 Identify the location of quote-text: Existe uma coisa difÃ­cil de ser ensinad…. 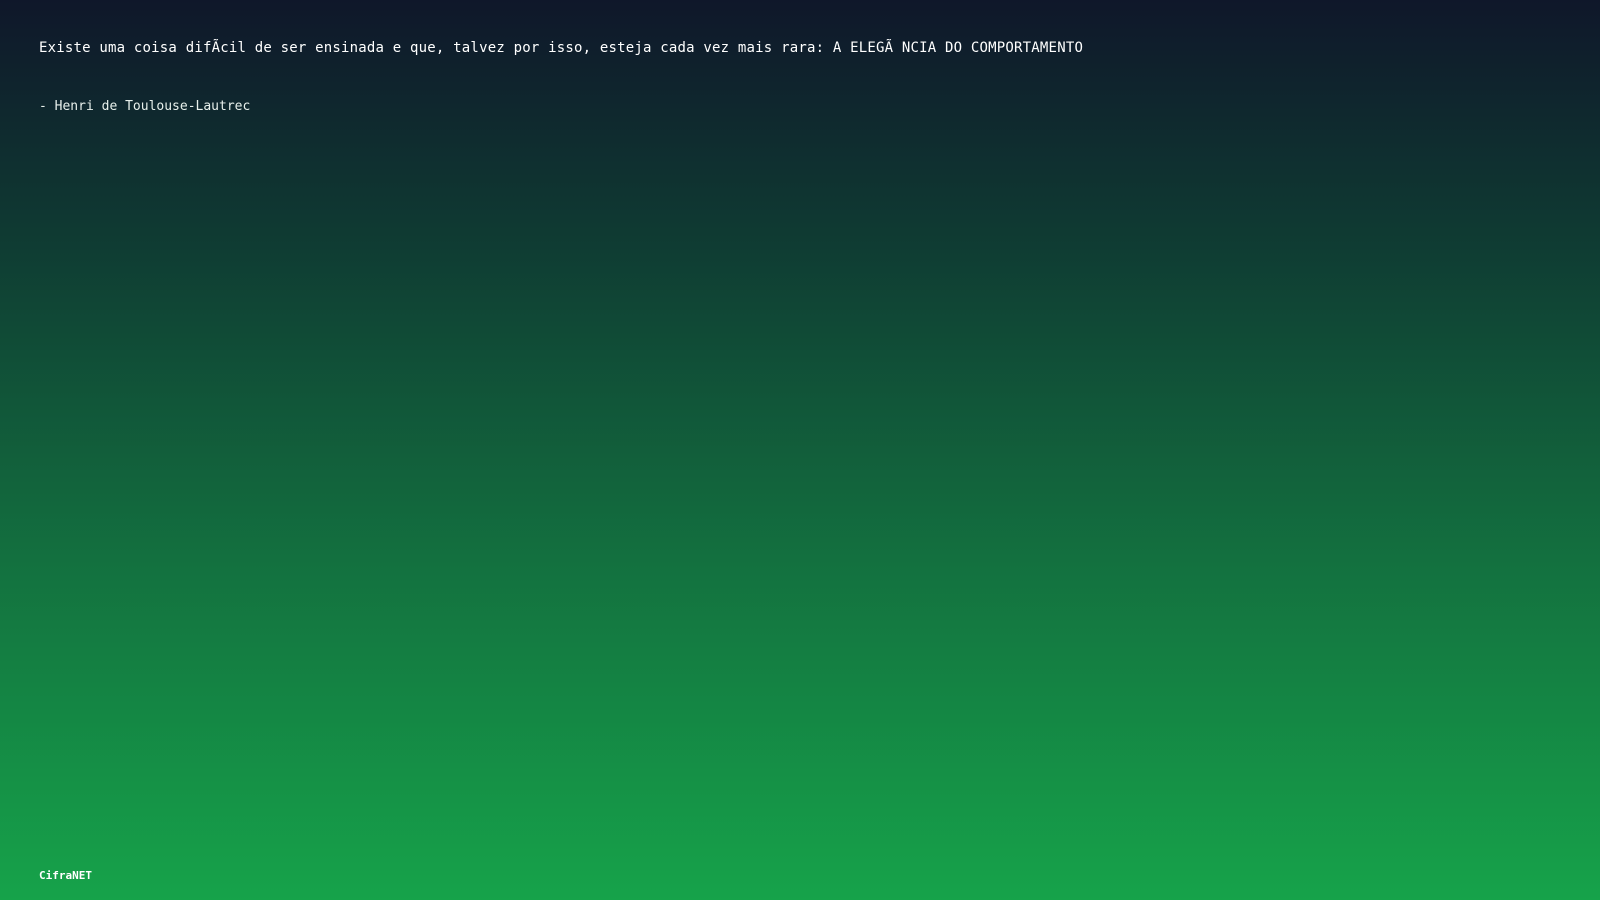
(561, 48).